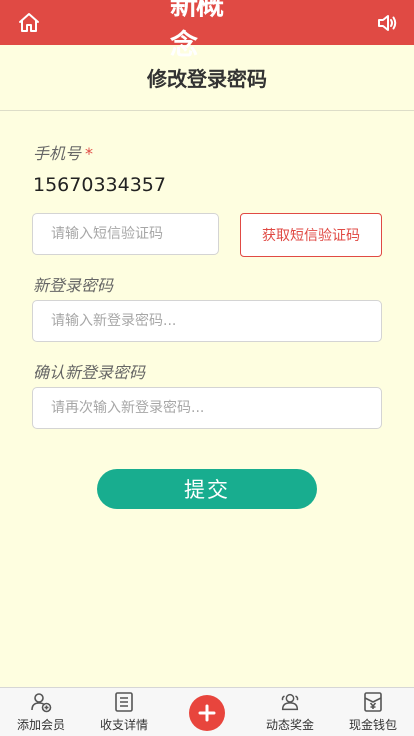 This screenshot has width=414, height=736. Describe the element at coordinates (207, 321) in the screenshot. I see `new-password-input` at that location.